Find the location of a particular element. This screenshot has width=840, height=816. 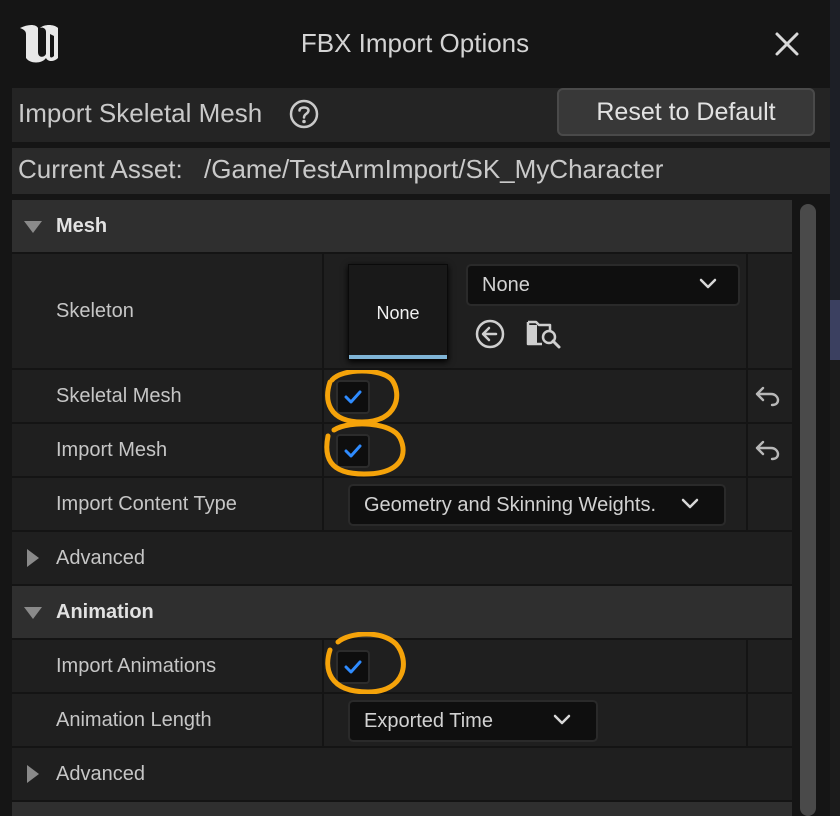

import-animations-checkbox is located at coordinates (353, 667).